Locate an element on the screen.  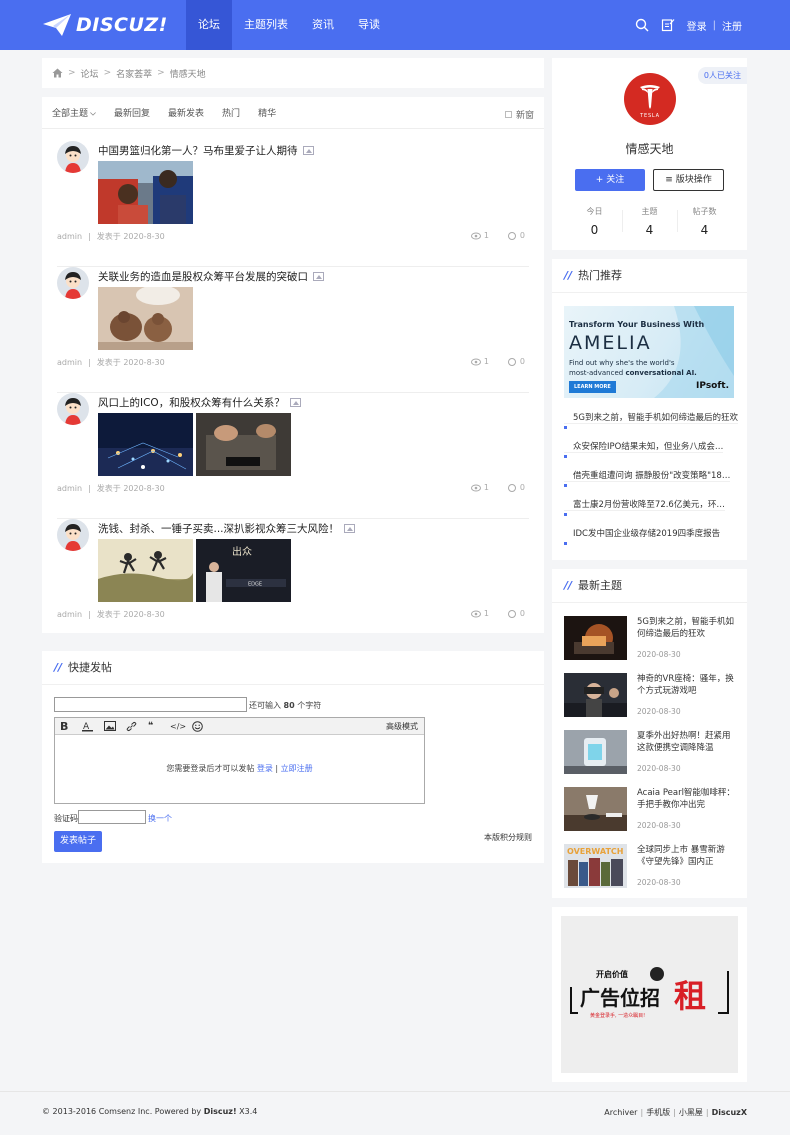
image-icon is located at coordinates (115, 726).